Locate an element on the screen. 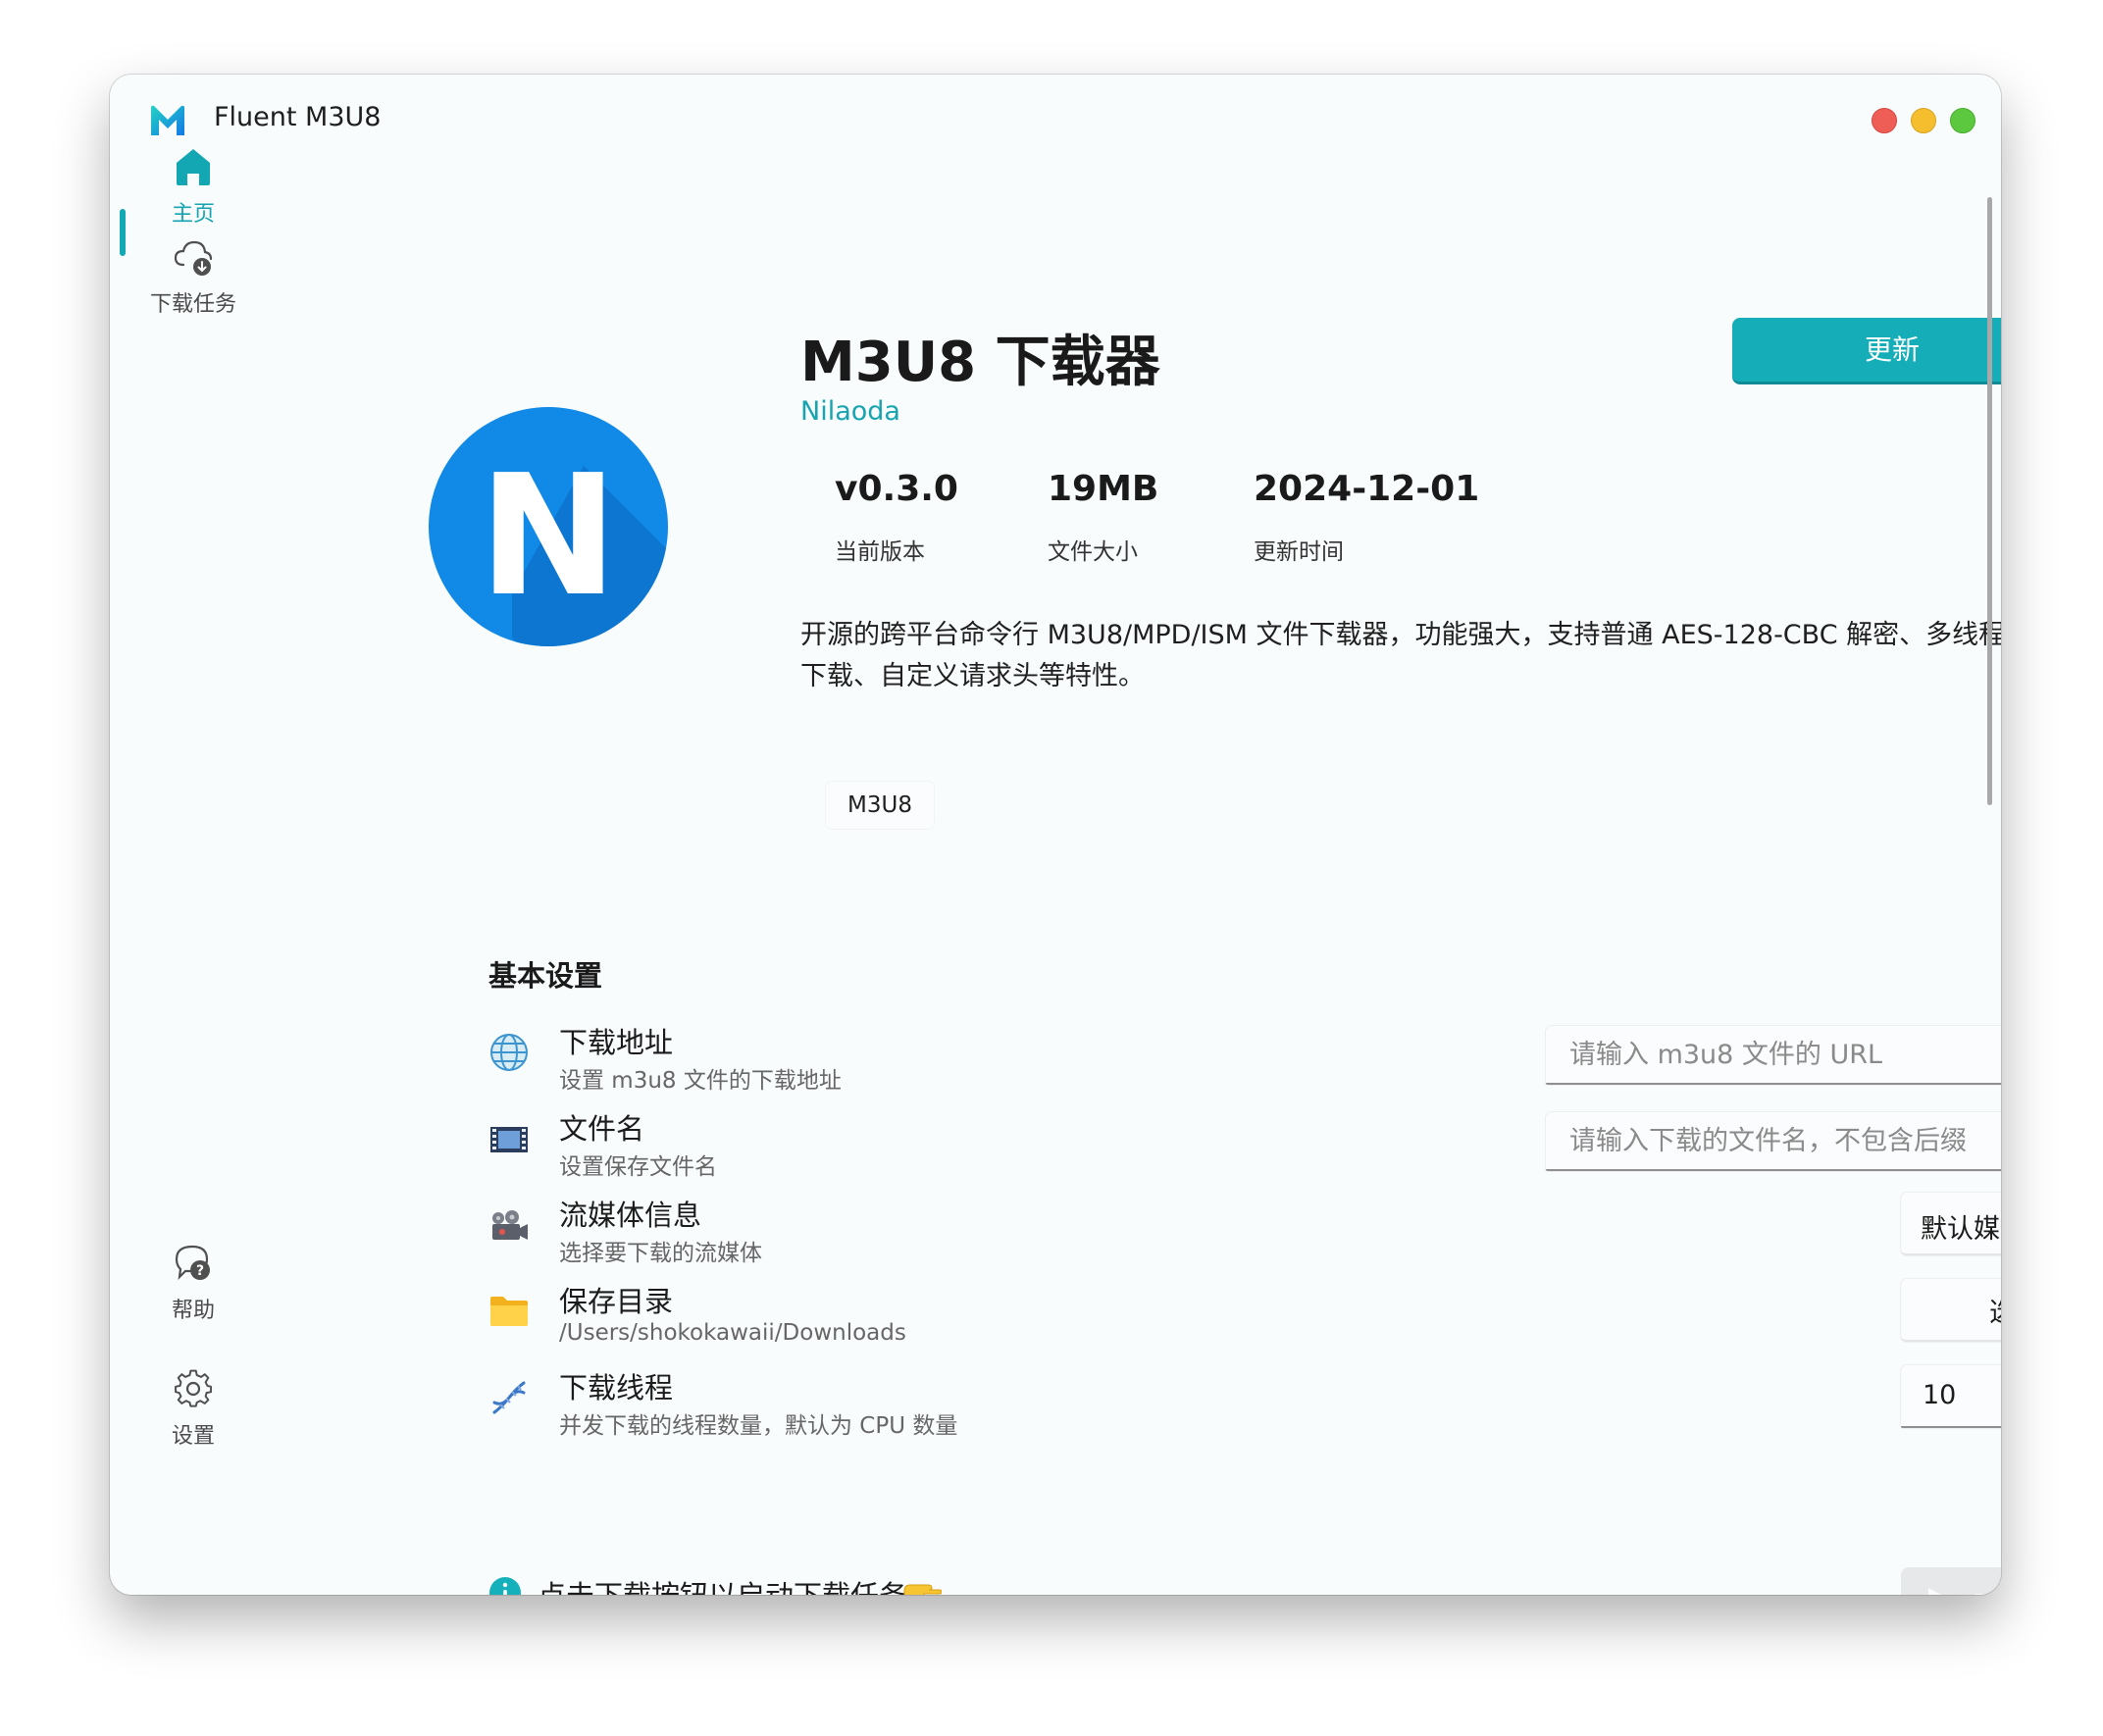 The height and width of the screenshot is (1736, 2103). thread-count-stepper: 10 is located at coordinates (1951, 1397).